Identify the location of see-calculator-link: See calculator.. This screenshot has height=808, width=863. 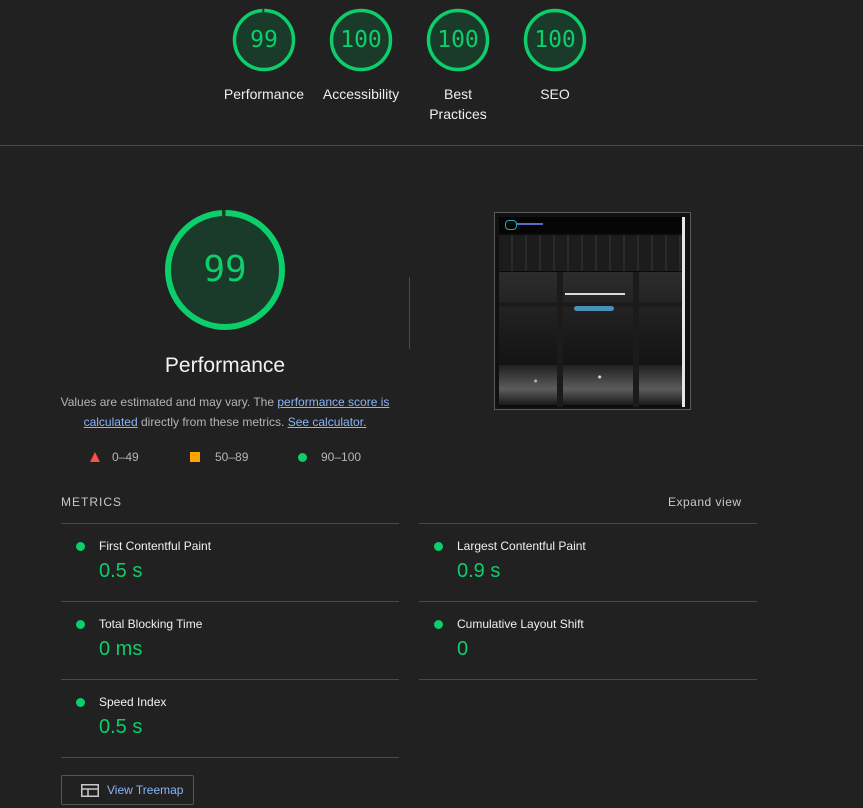
(327, 422).